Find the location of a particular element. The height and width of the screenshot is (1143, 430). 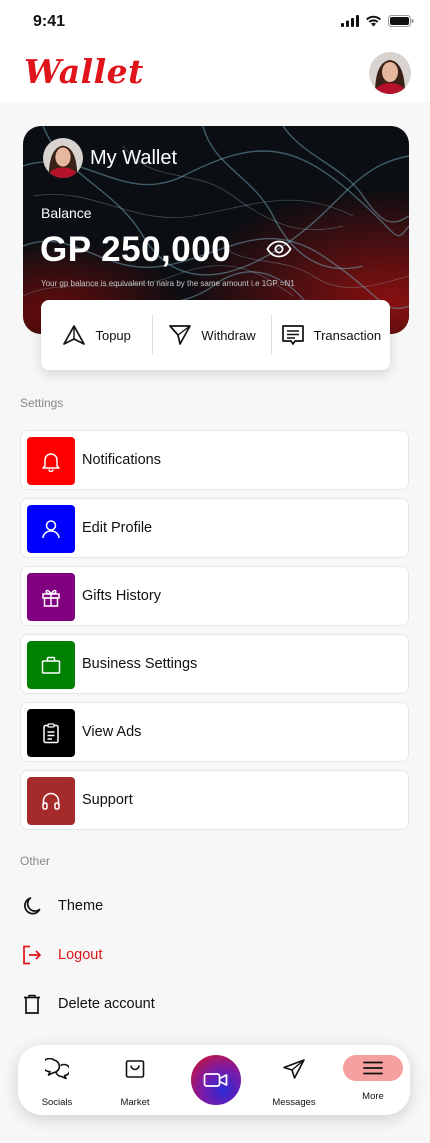

settings-item-label: View Ads is located at coordinates (112, 732).